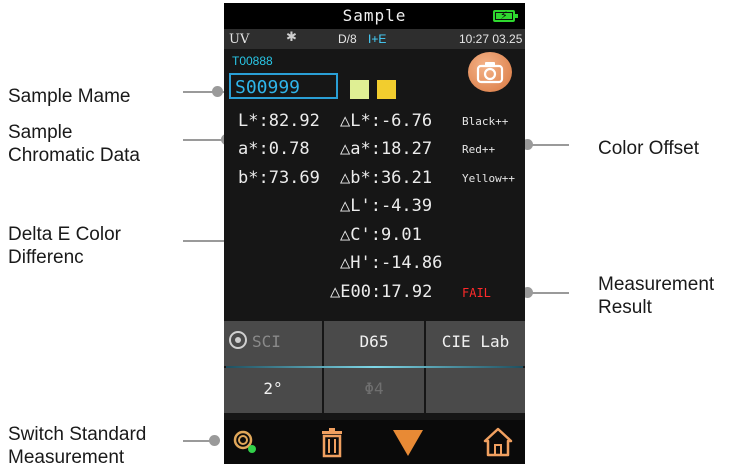 The height and width of the screenshot is (469, 731). I want to click on delta-c-prime-value: △C':9.01, so click(381, 235).